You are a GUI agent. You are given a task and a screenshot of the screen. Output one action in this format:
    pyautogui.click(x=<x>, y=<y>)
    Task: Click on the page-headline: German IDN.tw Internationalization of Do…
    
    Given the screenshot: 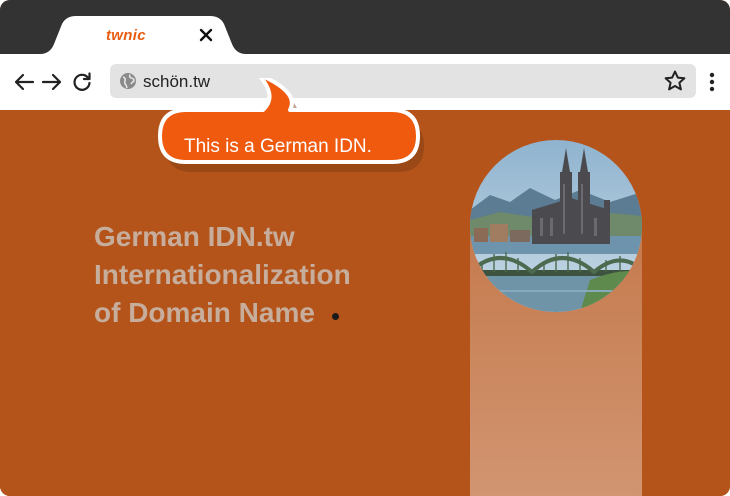 What is the action you would take?
    pyautogui.click(x=222, y=275)
    